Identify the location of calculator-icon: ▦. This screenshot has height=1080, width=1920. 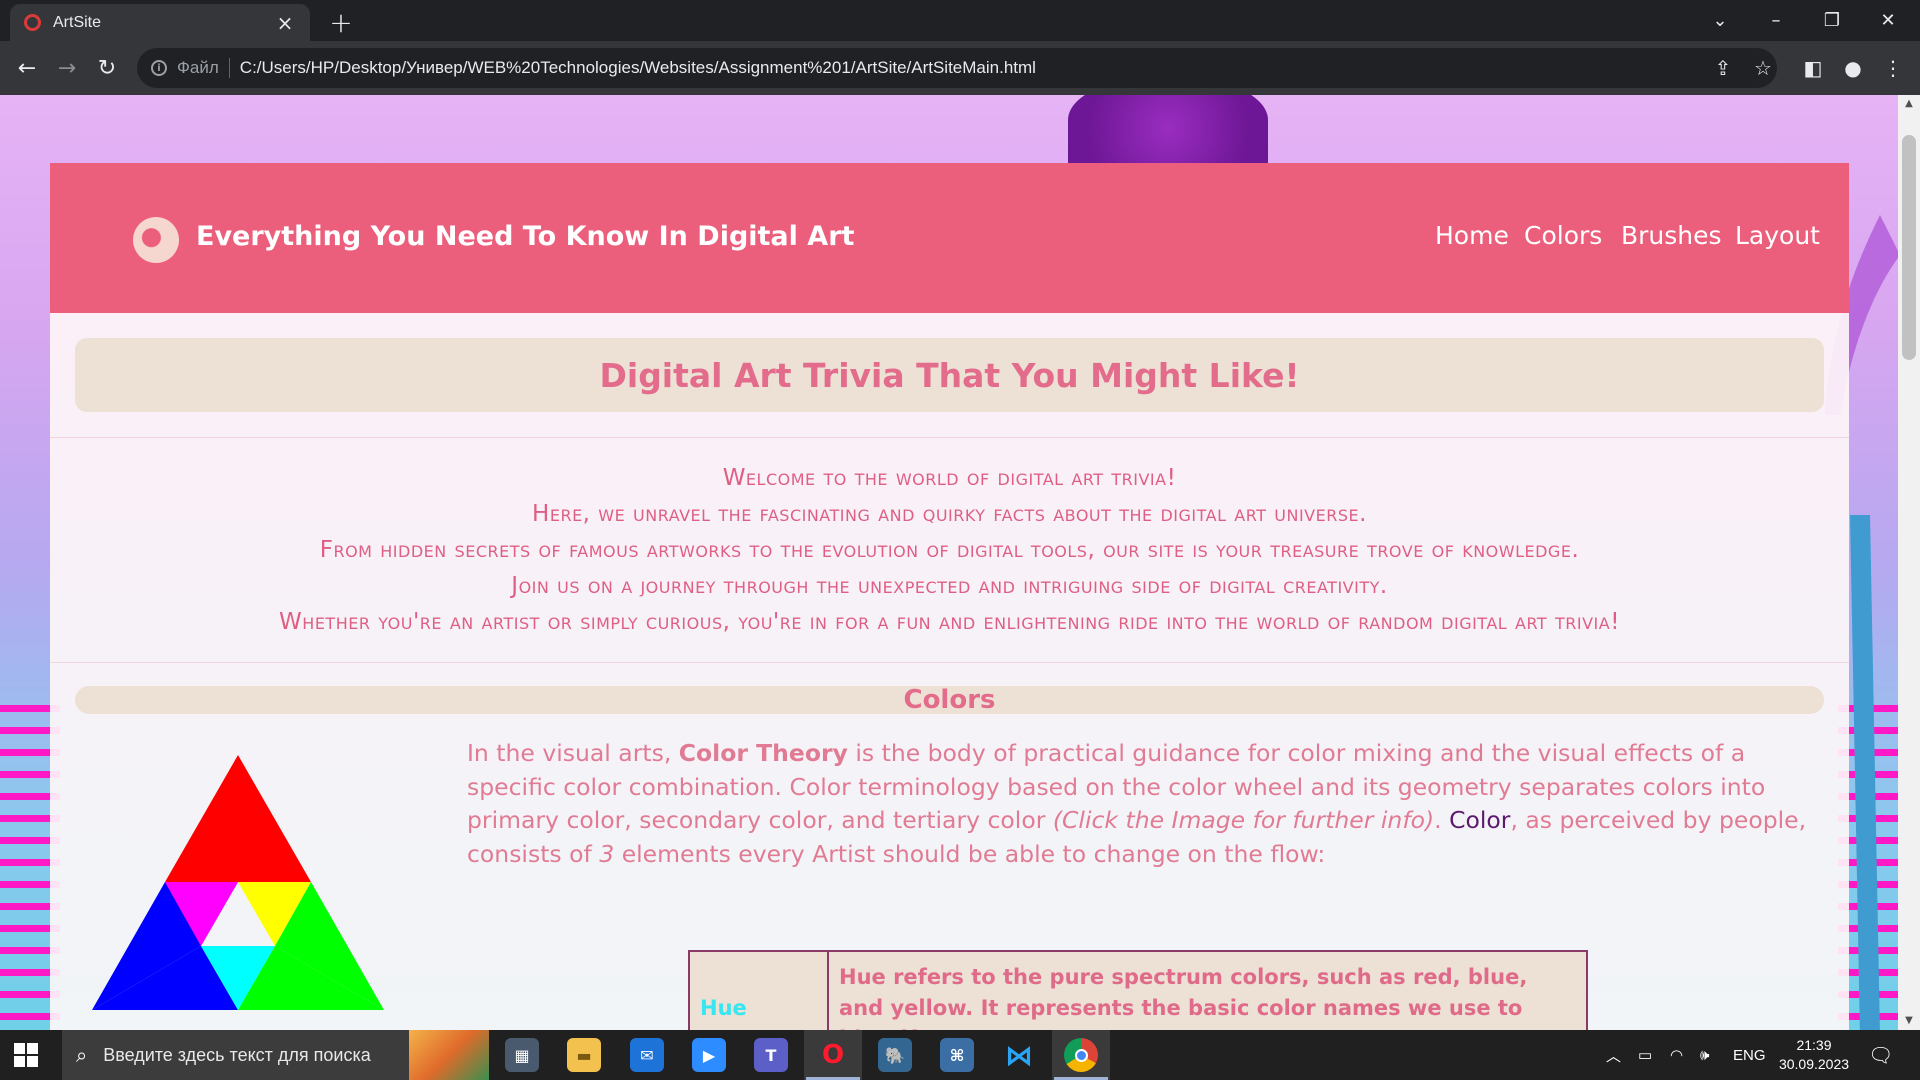
(522, 1055).